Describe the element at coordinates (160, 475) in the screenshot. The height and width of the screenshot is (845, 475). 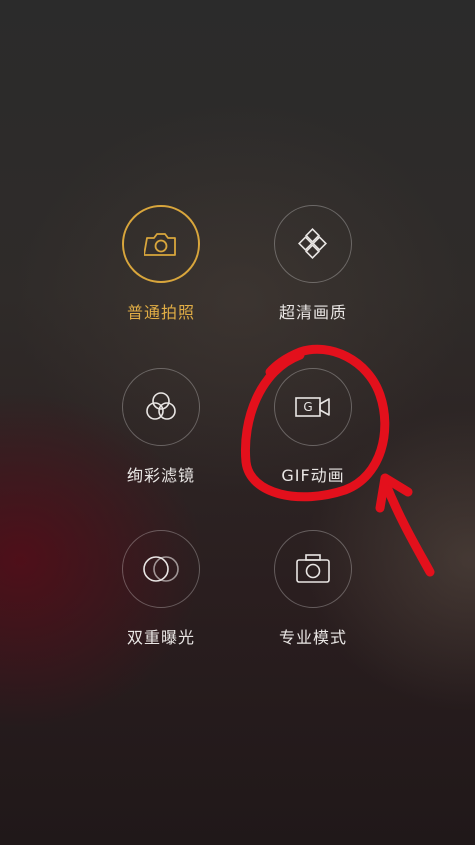
I see `mode-label: 绚彩滤镜` at that location.